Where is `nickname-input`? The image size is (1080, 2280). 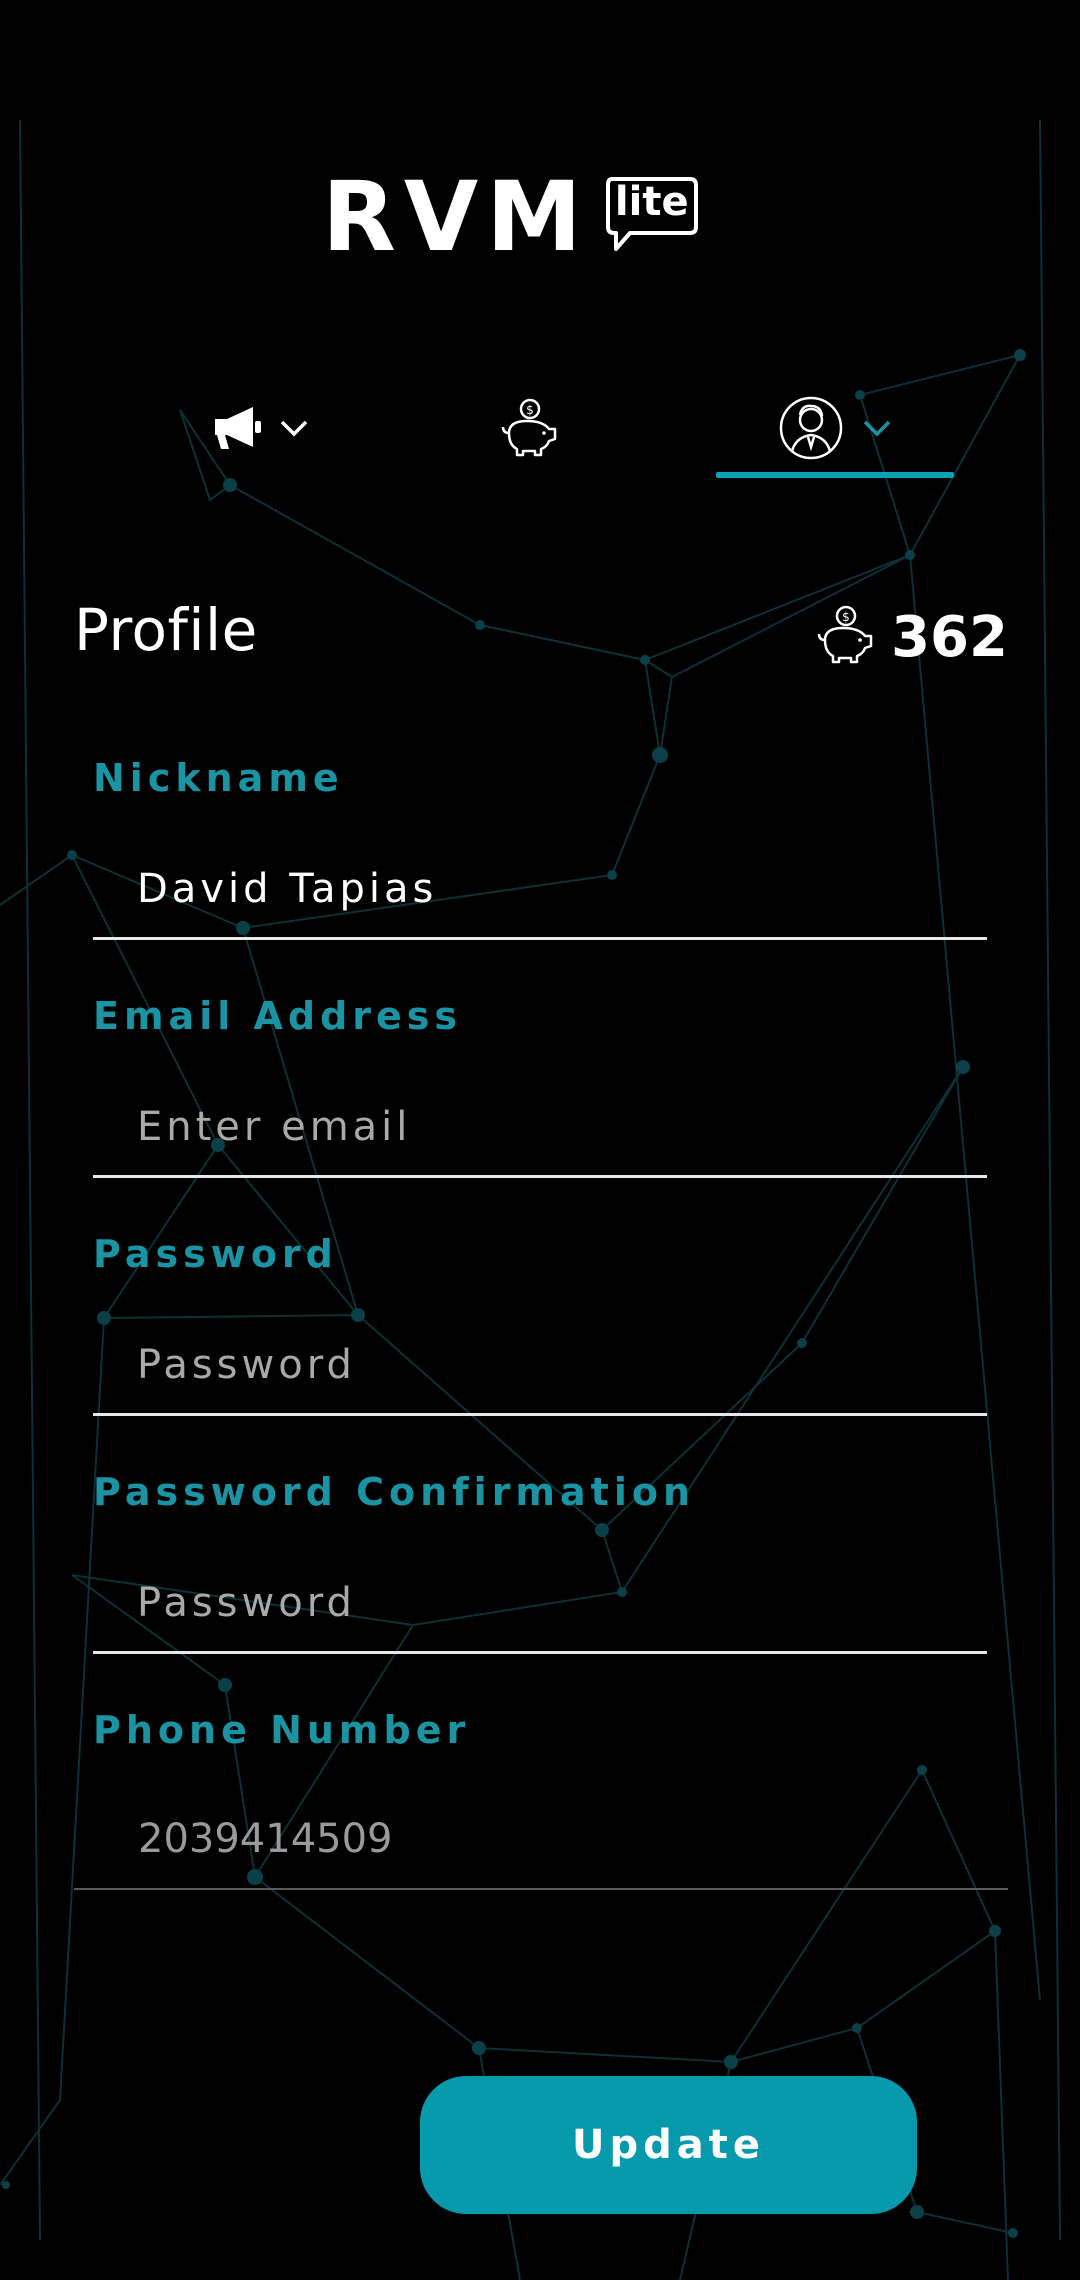 nickname-input is located at coordinates (540, 890).